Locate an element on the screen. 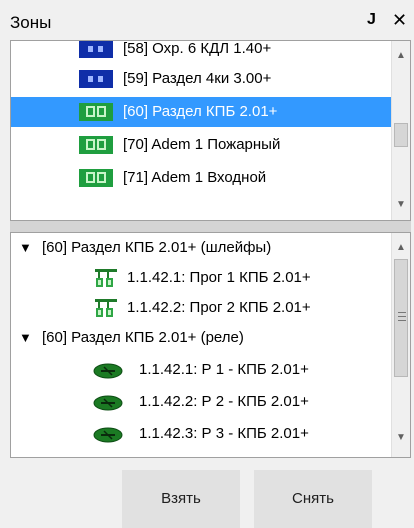 This screenshot has height=528, width=414. tree-item: 1.1.42.2: Р 2 - КПБ 2.01+ is located at coordinates (202, 402).